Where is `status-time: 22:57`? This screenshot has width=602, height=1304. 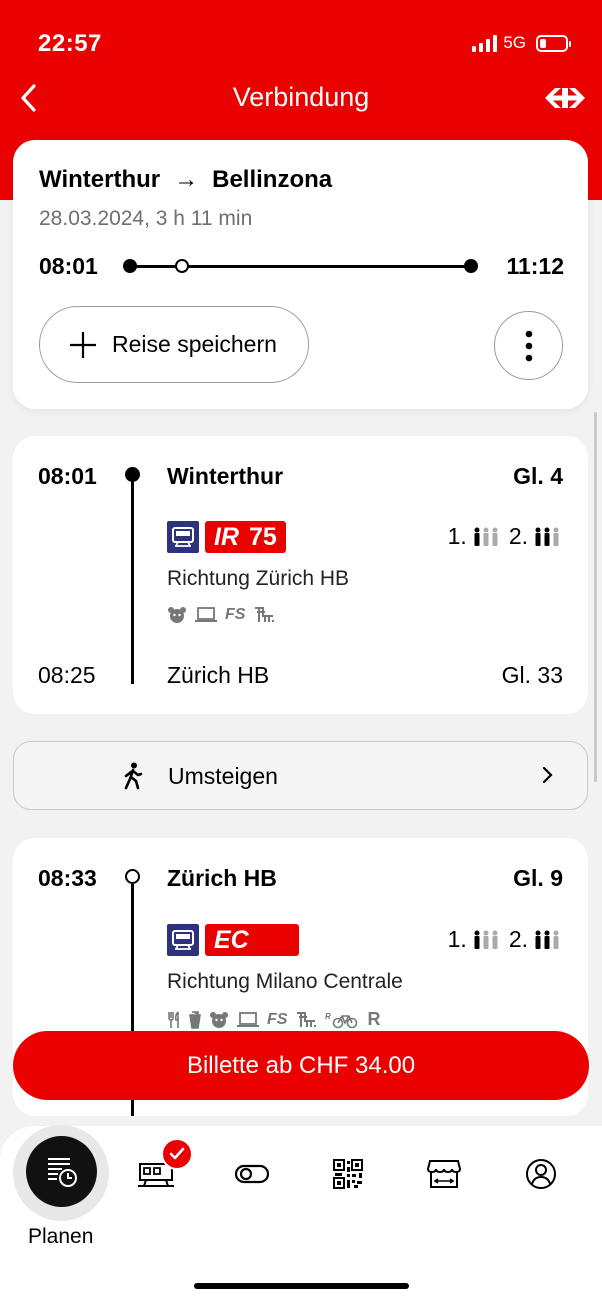 status-time: 22:57 is located at coordinates (70, 43).